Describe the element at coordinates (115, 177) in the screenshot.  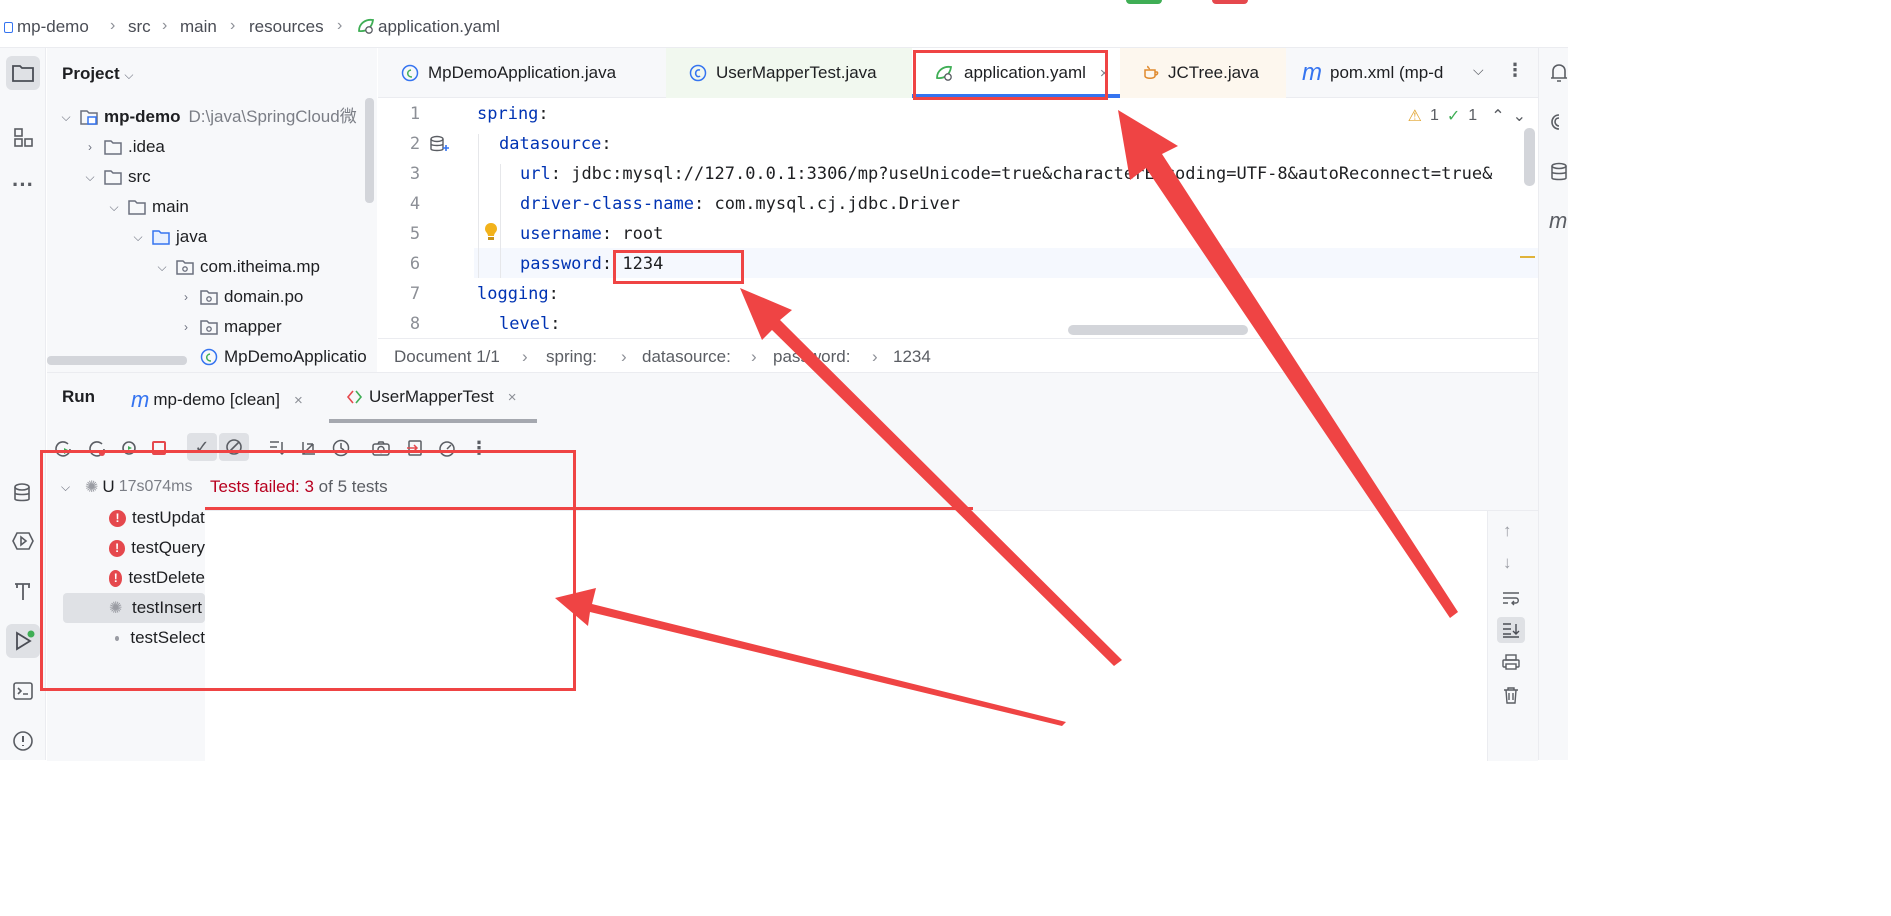
I see `tree-item-src: ⌵ src` at that location.